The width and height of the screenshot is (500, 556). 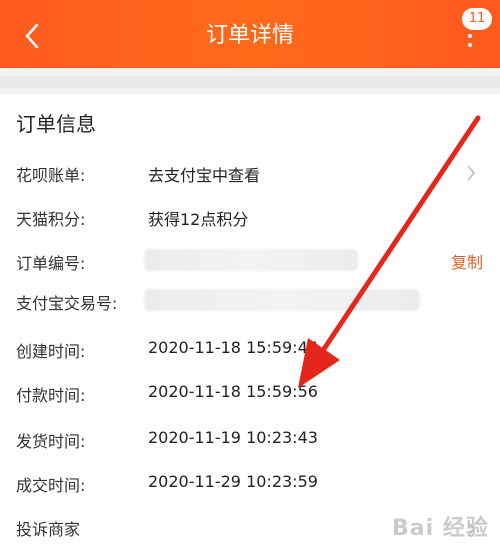 I want to click on row-label: 成交时间:, so click(x=51, y=485).